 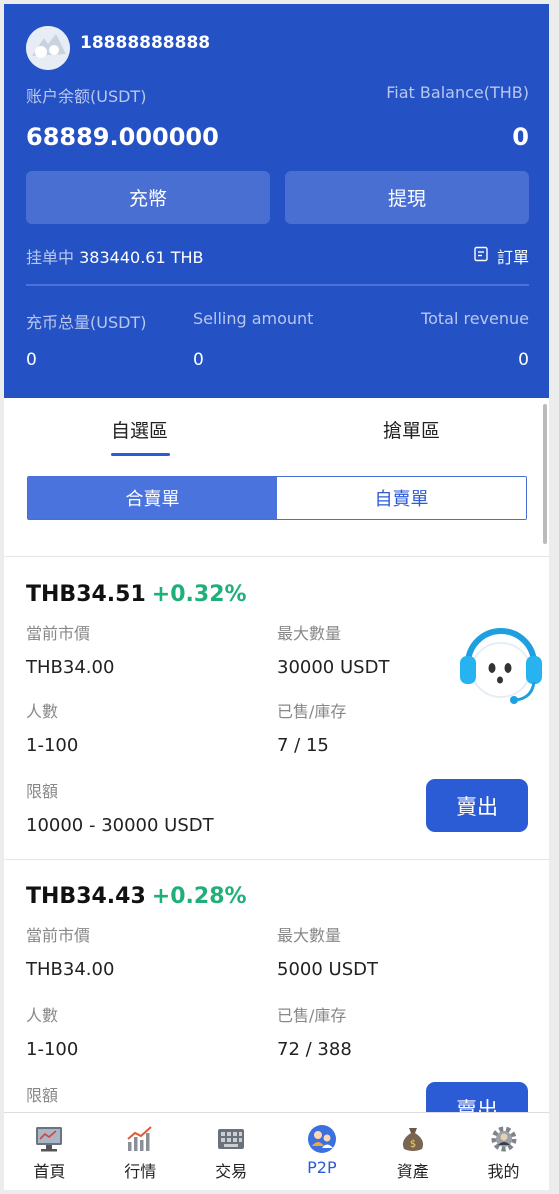 What do you see at coordinates (457, 92) in the screenshot?
I see `fiat-balance-label: Fiat Balance(THB)` at bounding box center [457, 92].